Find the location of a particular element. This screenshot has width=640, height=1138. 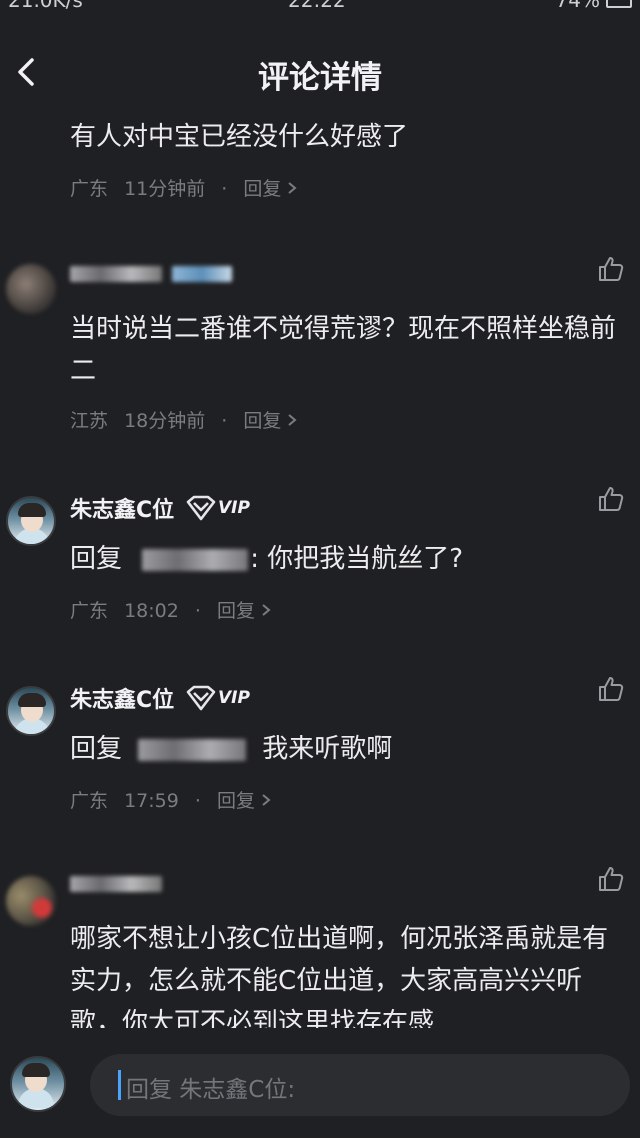

text-caret is located at coordinates (119, 1085).